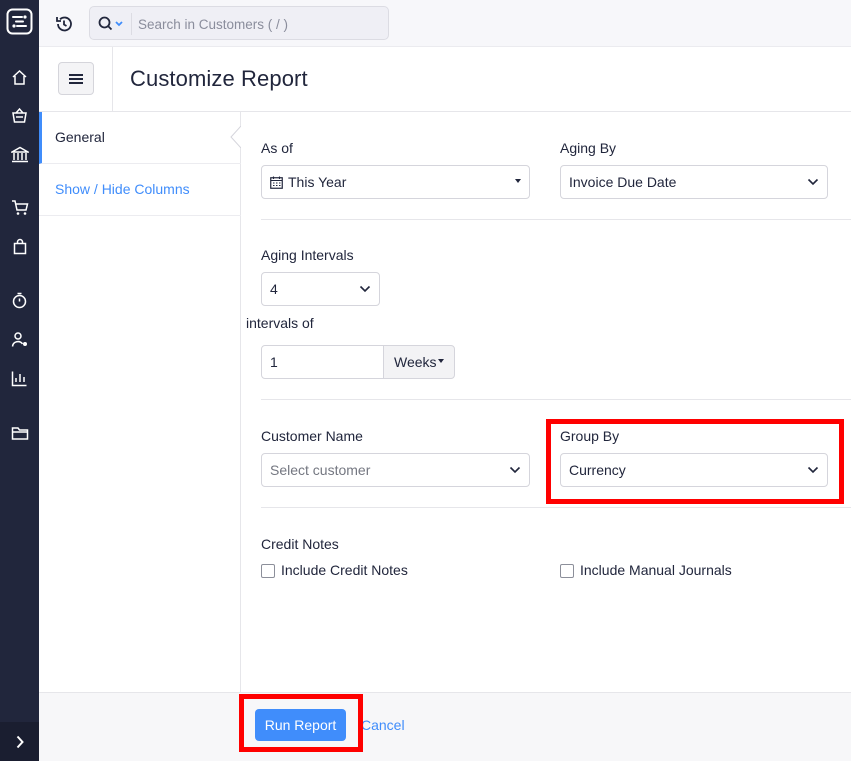  What do you see at coordinates (19, 115) in the screenshot?
I see `items-icon` at bounding box center [19, 115].